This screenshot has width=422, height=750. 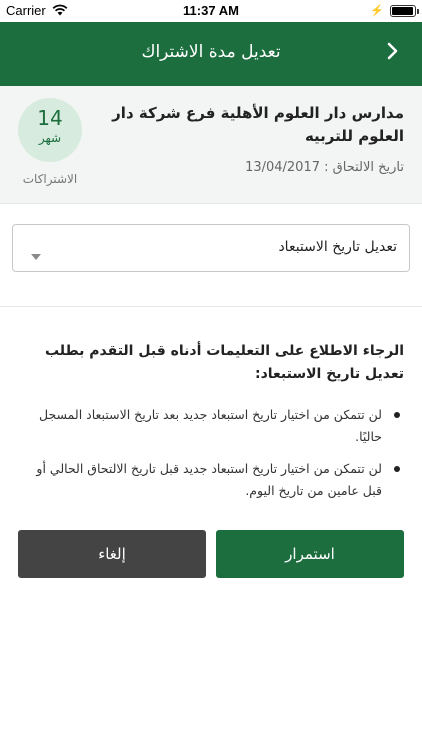 I want to click on join-date: تاريخ الالتحاق : 13/04/2017, so click(x=324, y=167).